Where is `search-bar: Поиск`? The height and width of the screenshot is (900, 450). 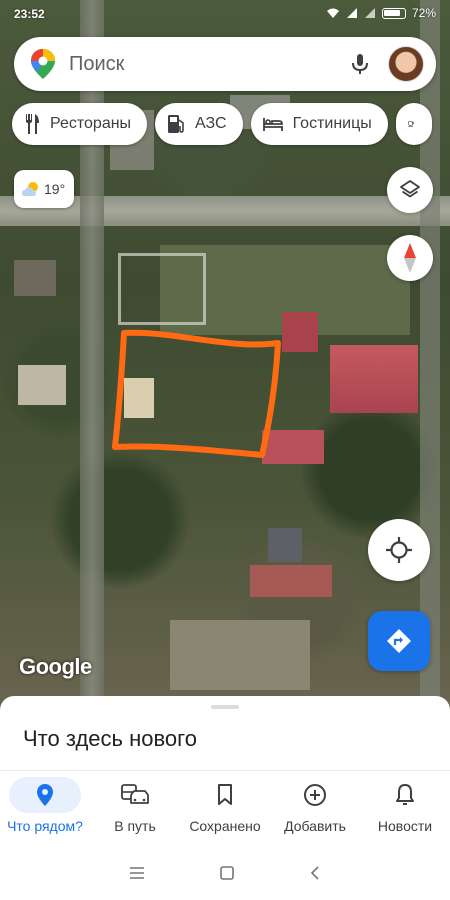 search-bar: Поиск is located at coordinates (225, 64).